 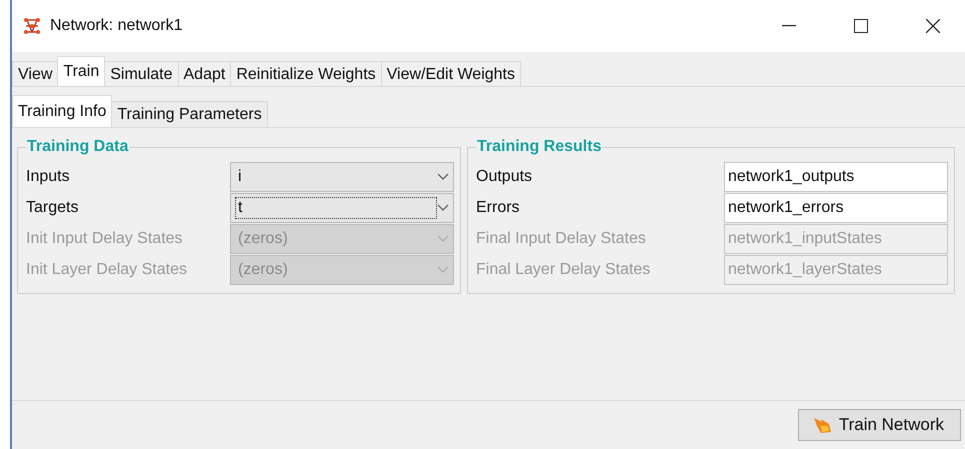 I want to click on tab: View, so click(x=35, y=73).